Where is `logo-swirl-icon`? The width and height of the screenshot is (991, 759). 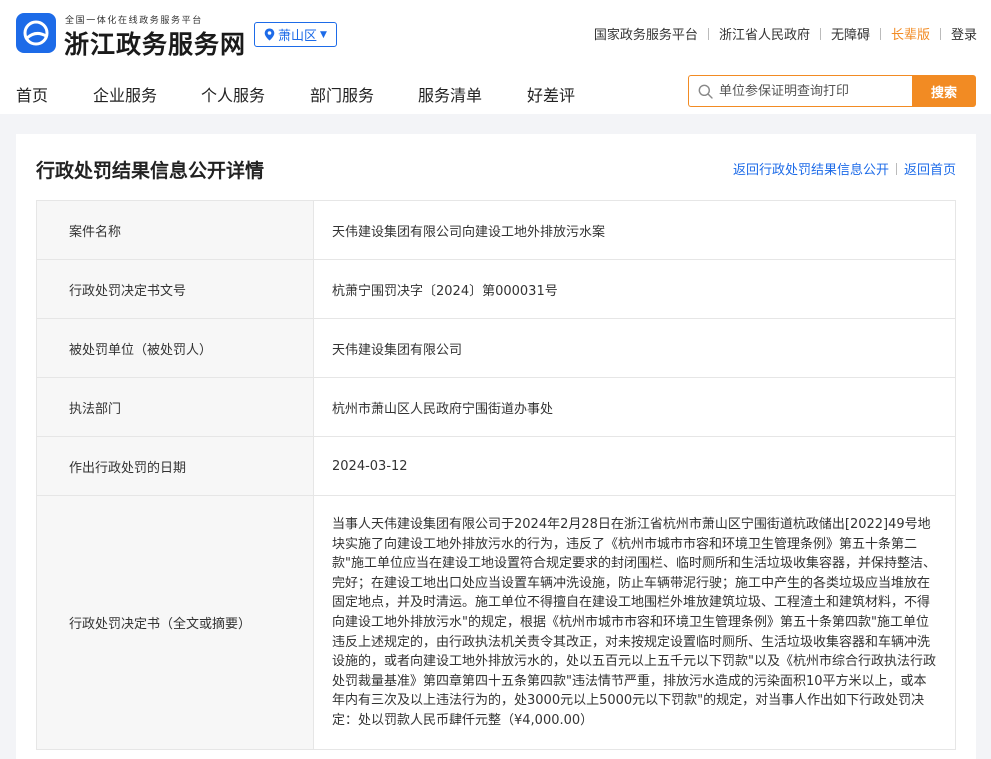 logo-swirl-icon is located at coordinates (36, 33).